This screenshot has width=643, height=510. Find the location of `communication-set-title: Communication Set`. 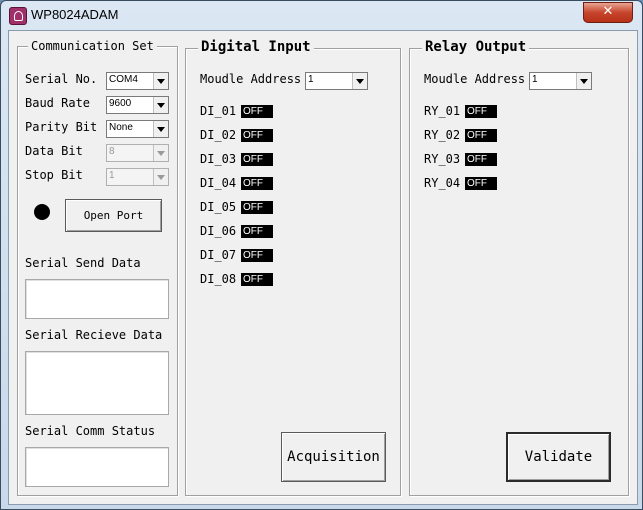

communication-set-title: Communication Set is located at coordinates (92, 46).